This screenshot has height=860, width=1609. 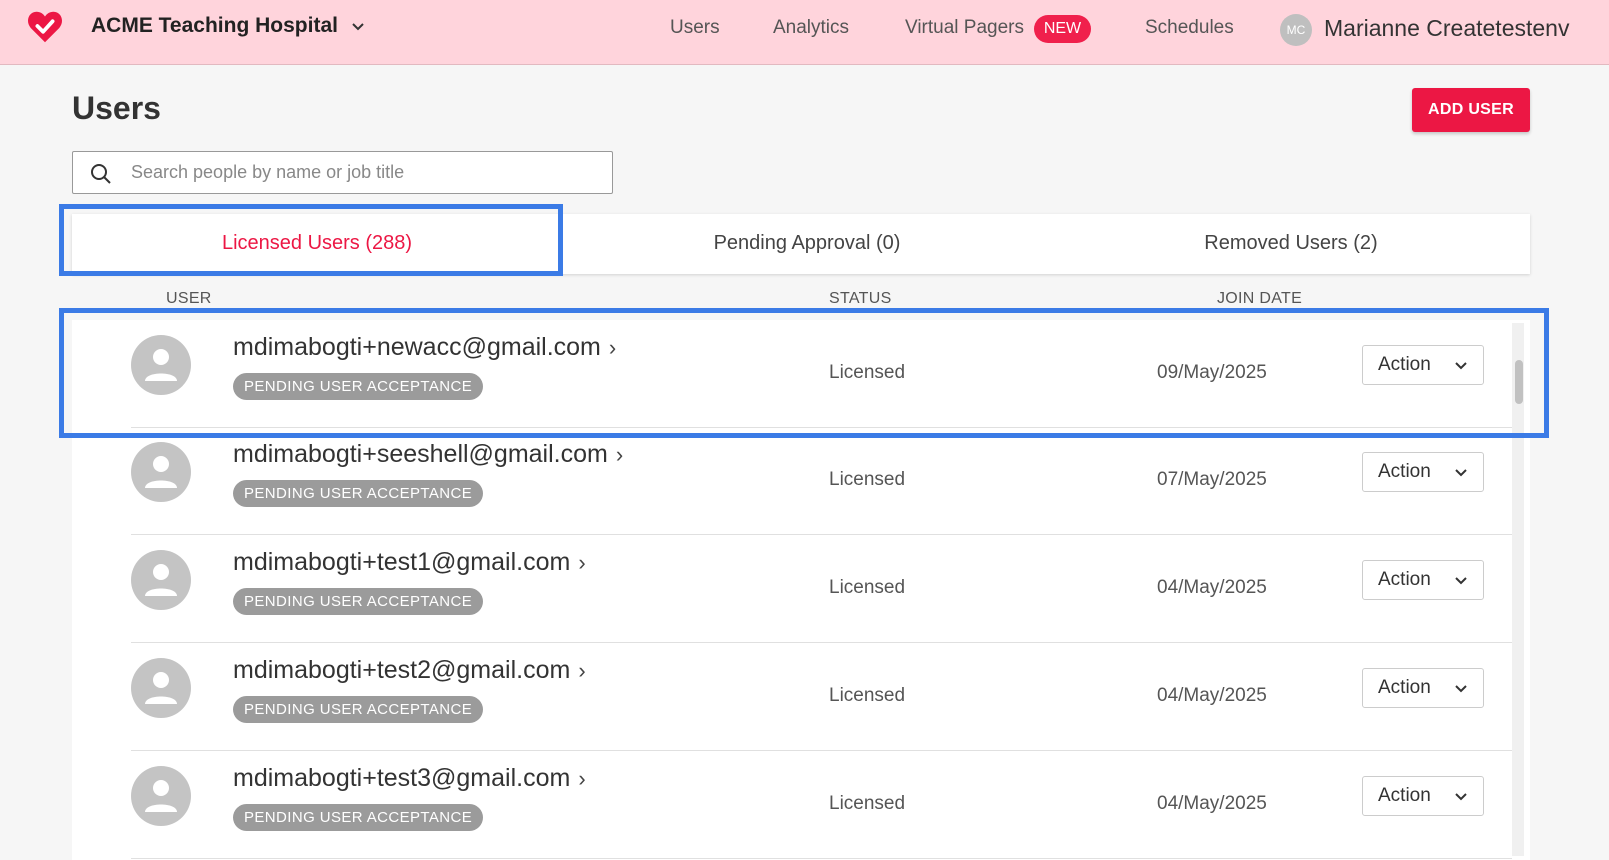 I want to click on search-box, so click(x=342, y=172).